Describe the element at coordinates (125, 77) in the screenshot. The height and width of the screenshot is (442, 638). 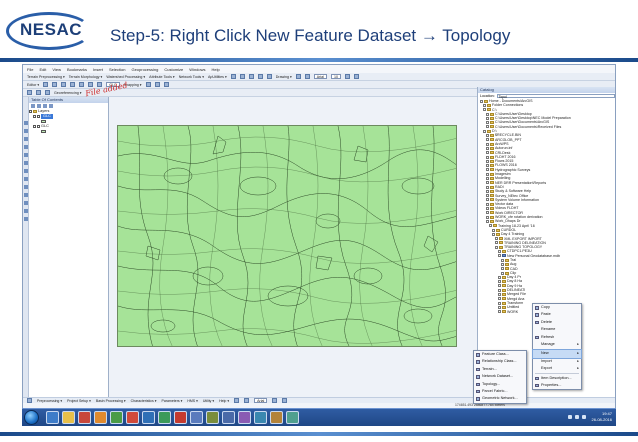
I see `watershed-processing-menu: Watershed Processing ▾` at that location.